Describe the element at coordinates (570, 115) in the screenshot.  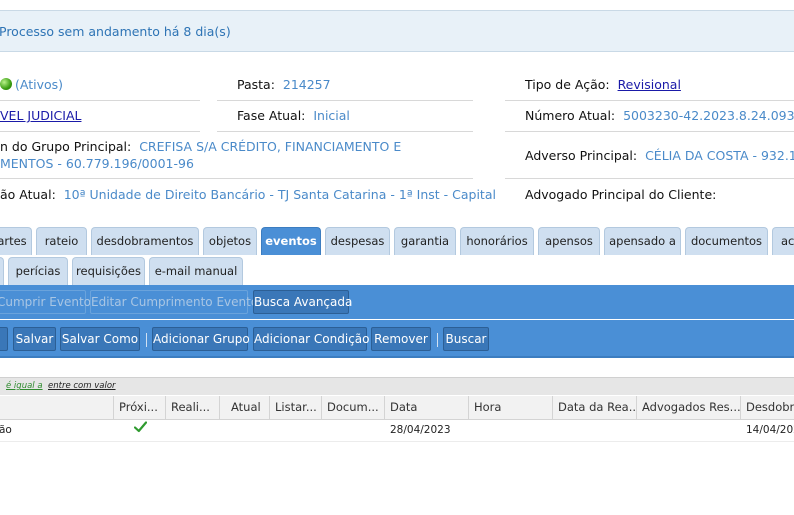
I see `numero-label: Número Atual:` at that location.